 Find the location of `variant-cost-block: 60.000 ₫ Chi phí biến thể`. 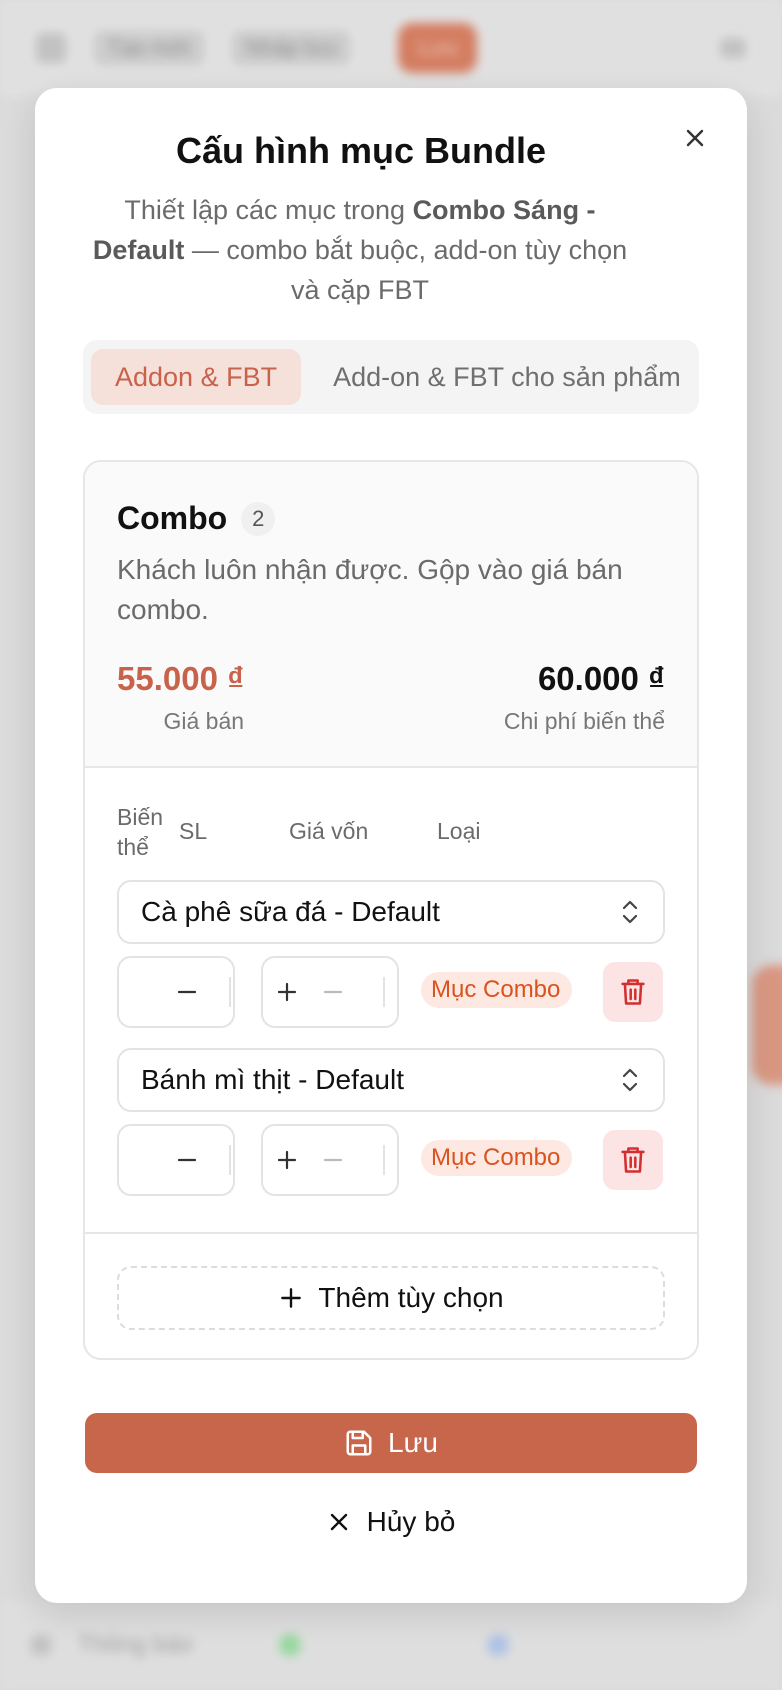

variant-cost-block: 60.000 ₫ Chi phí biến thể is located at coordinates (584, 697).